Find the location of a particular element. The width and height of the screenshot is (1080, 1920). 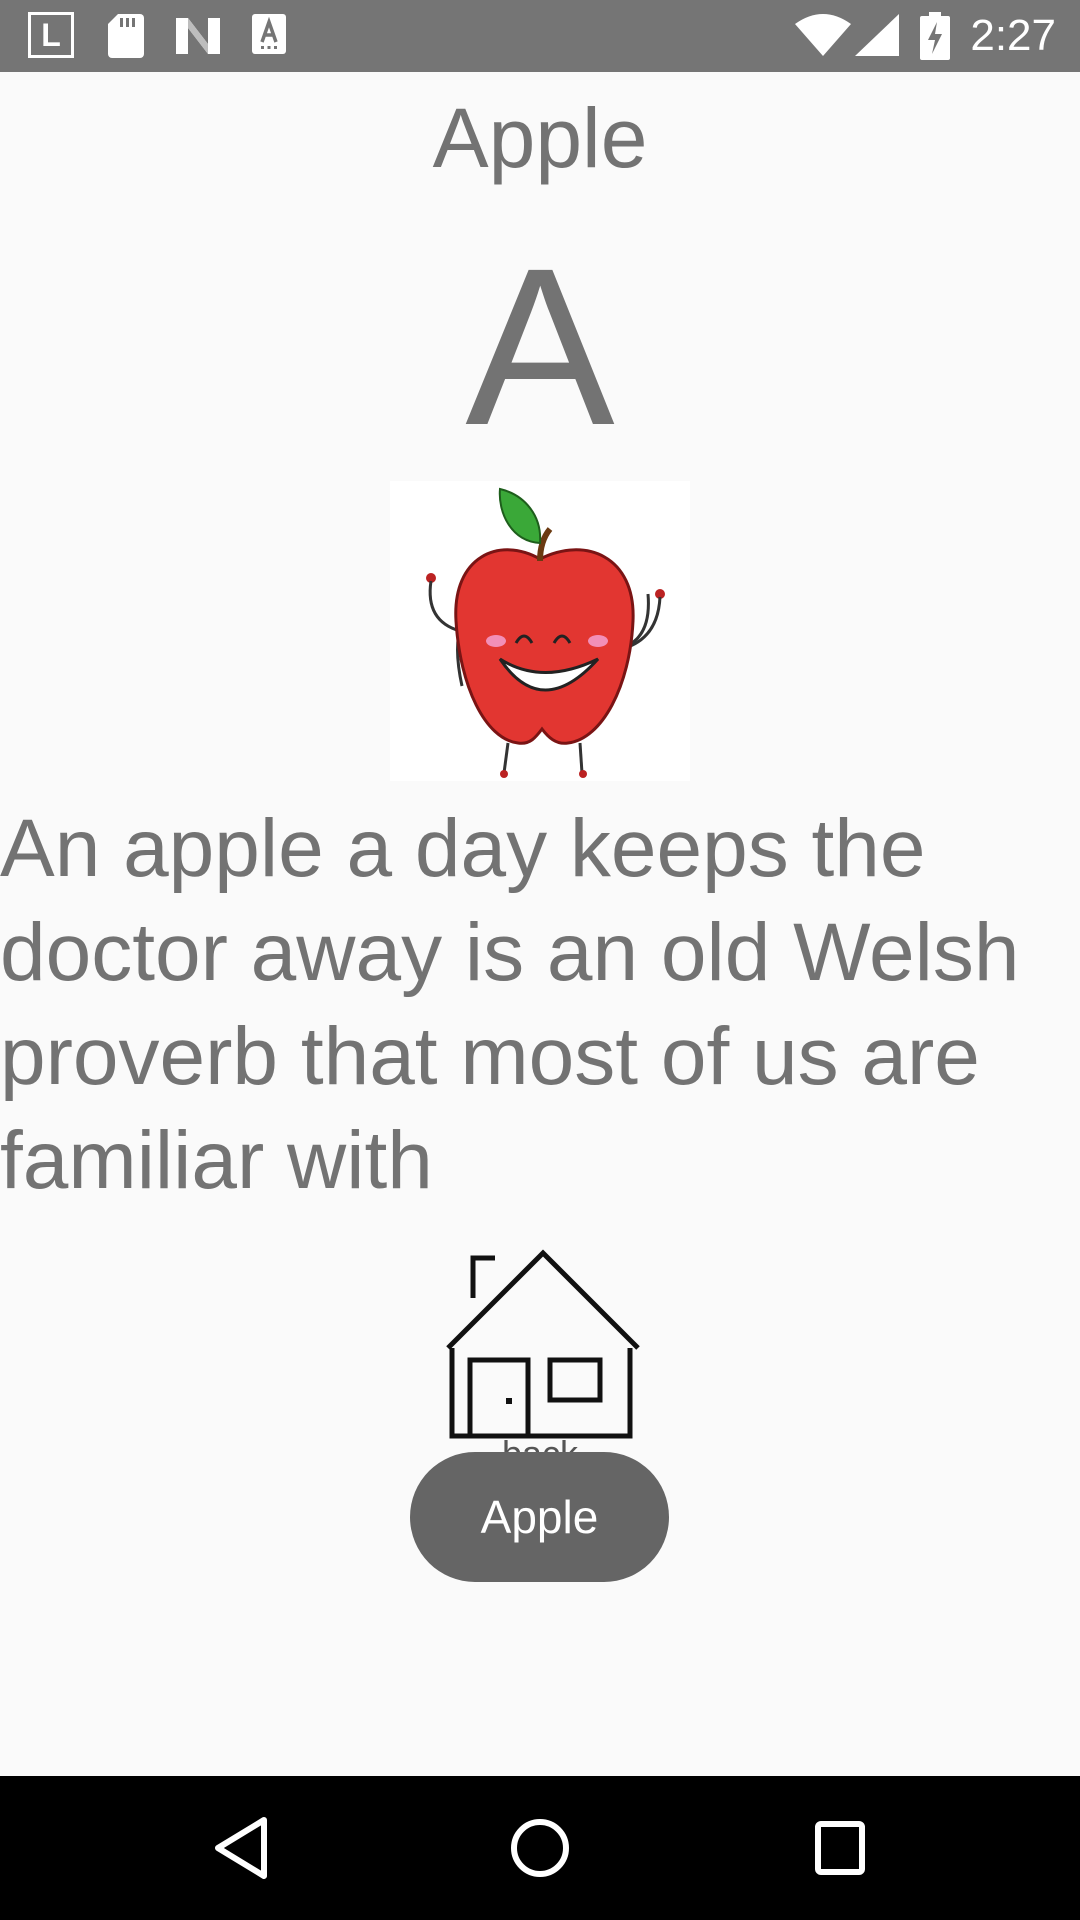

house-icon is located at coordinates (543, 1344).